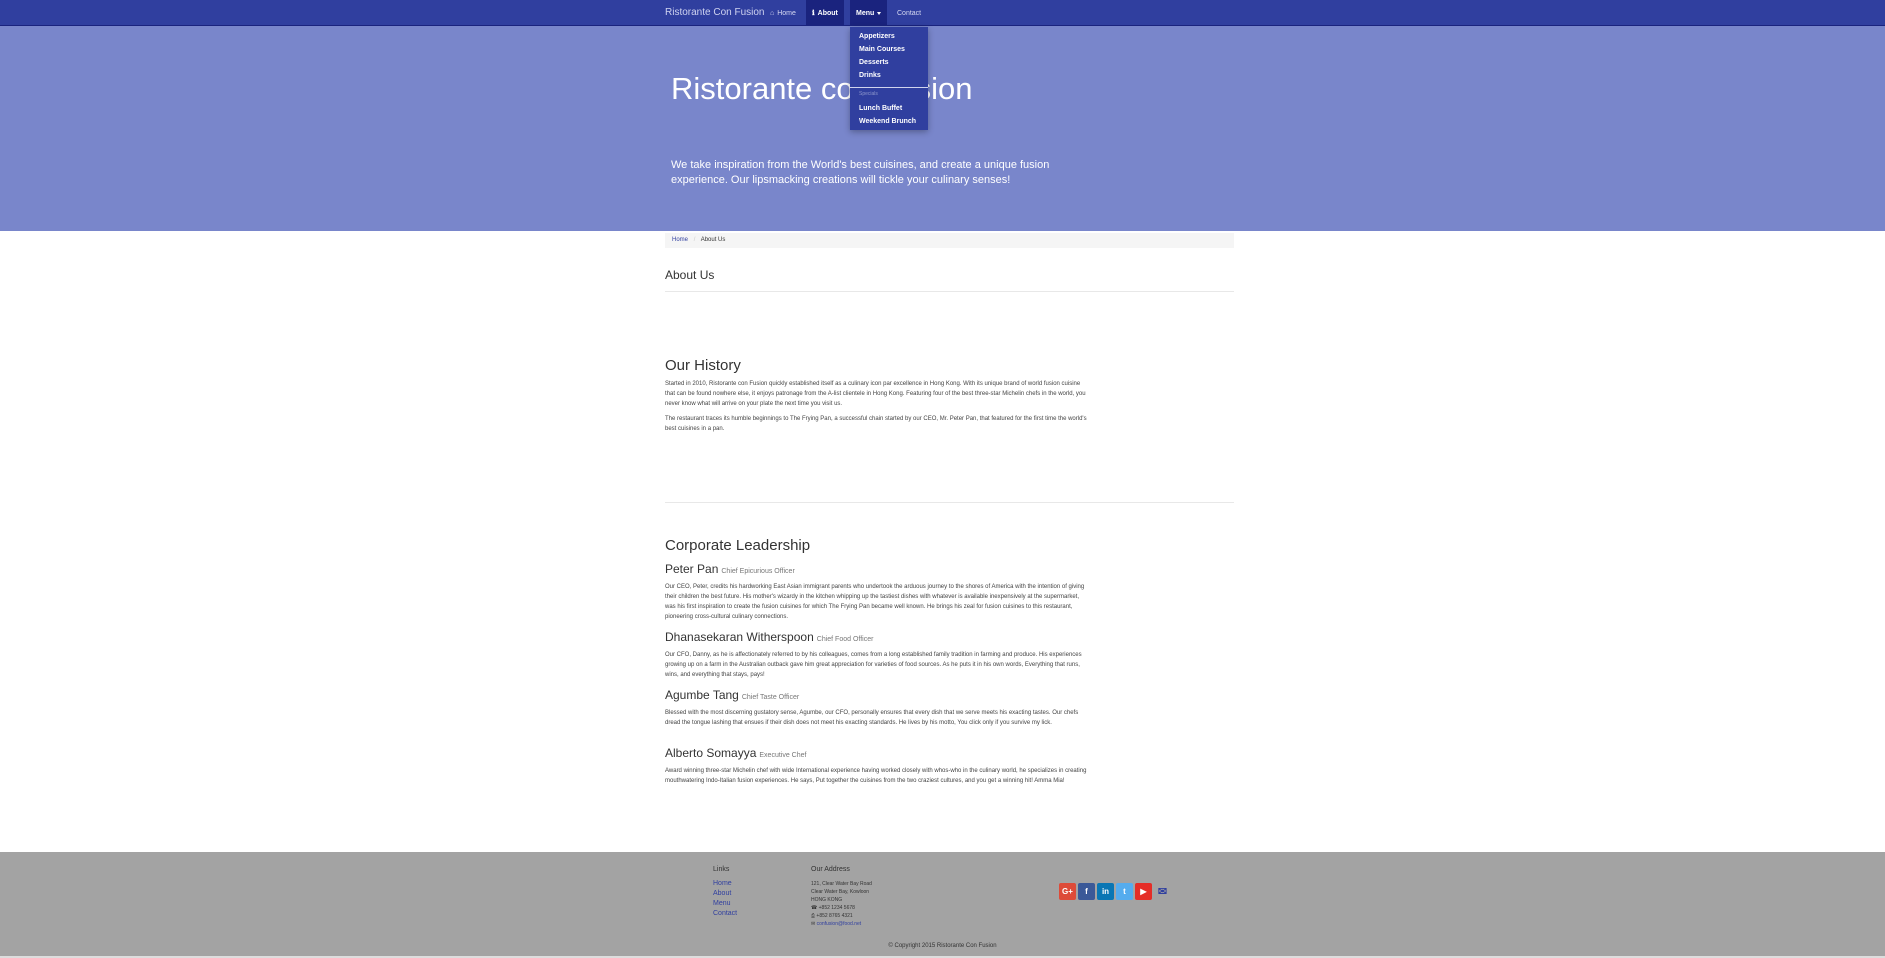 The image size is (1885, 958). What do you see at coordinates (1086, 891) in the screenshot?
I see `facebook-icon: f` at bounding box center [1086, 891].